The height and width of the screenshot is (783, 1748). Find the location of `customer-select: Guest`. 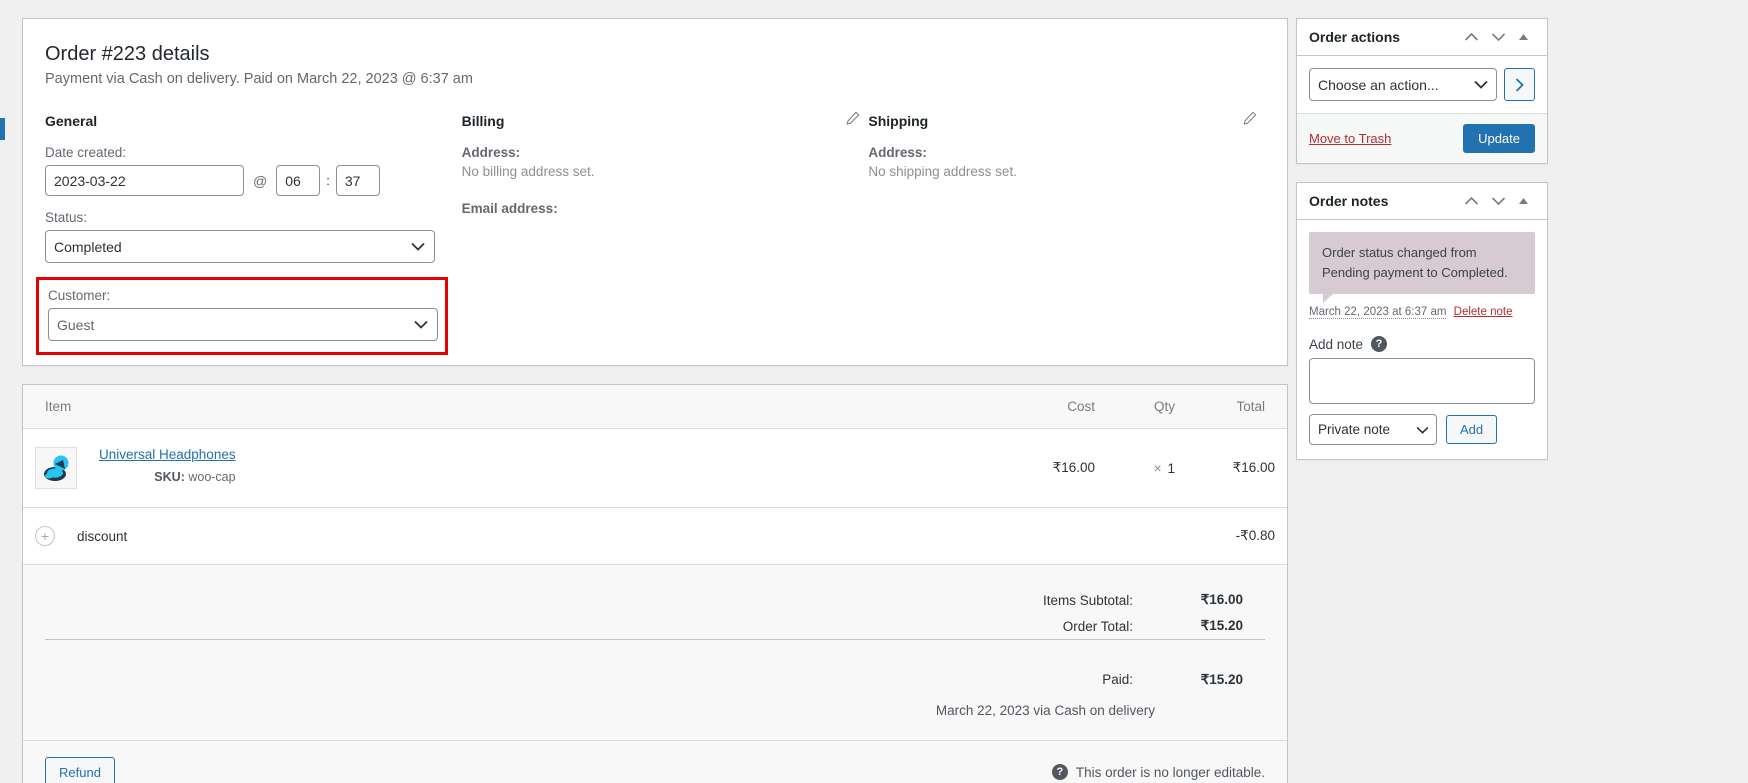

customer-select: Guest is located at coordinates (243, 324).